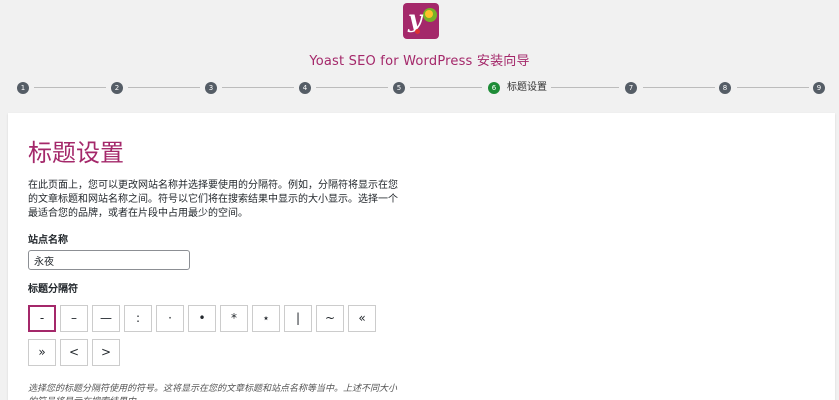 This screenshot has width=839, height=400. I want to click on wizard-stepper: 1 2 3 4 5 6 标题设置 7 8 9, so click(419, 88).